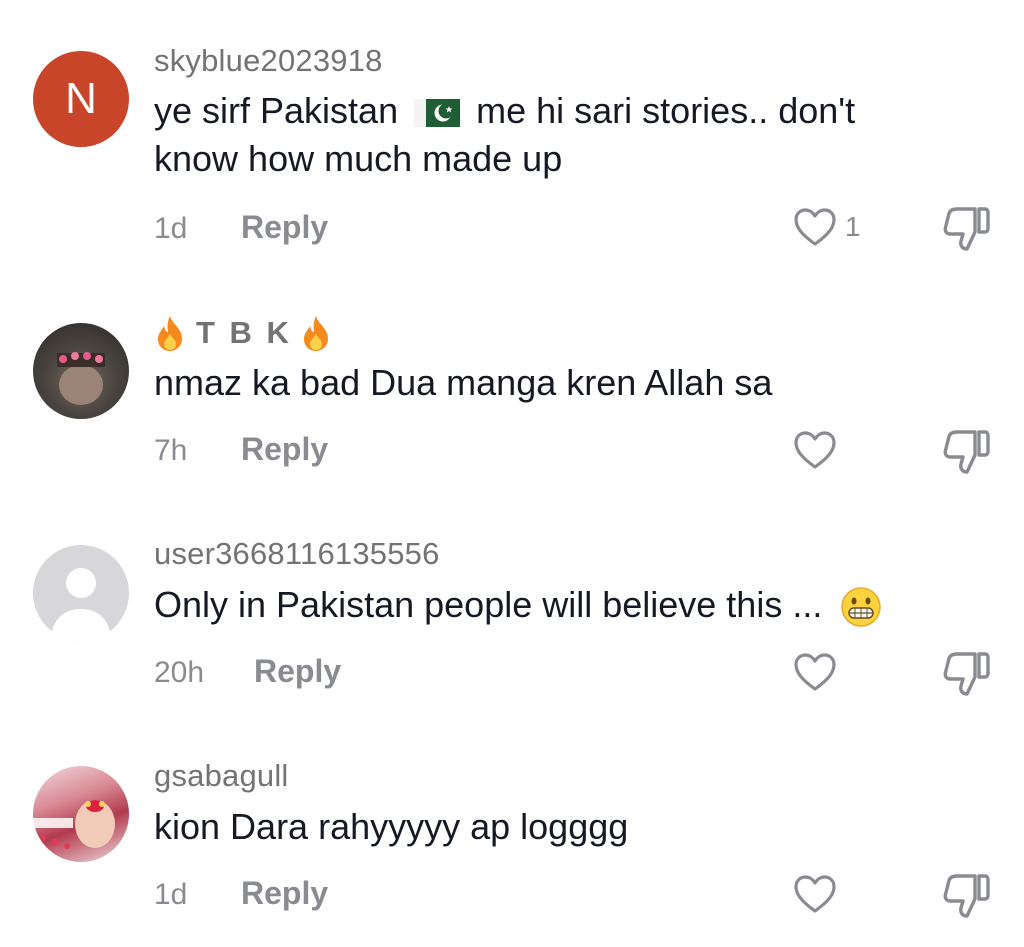 The image size is (1024, 947). Describe the element at coordinates (81, 99) in the screenshot. I see `avatar: N` at that location.